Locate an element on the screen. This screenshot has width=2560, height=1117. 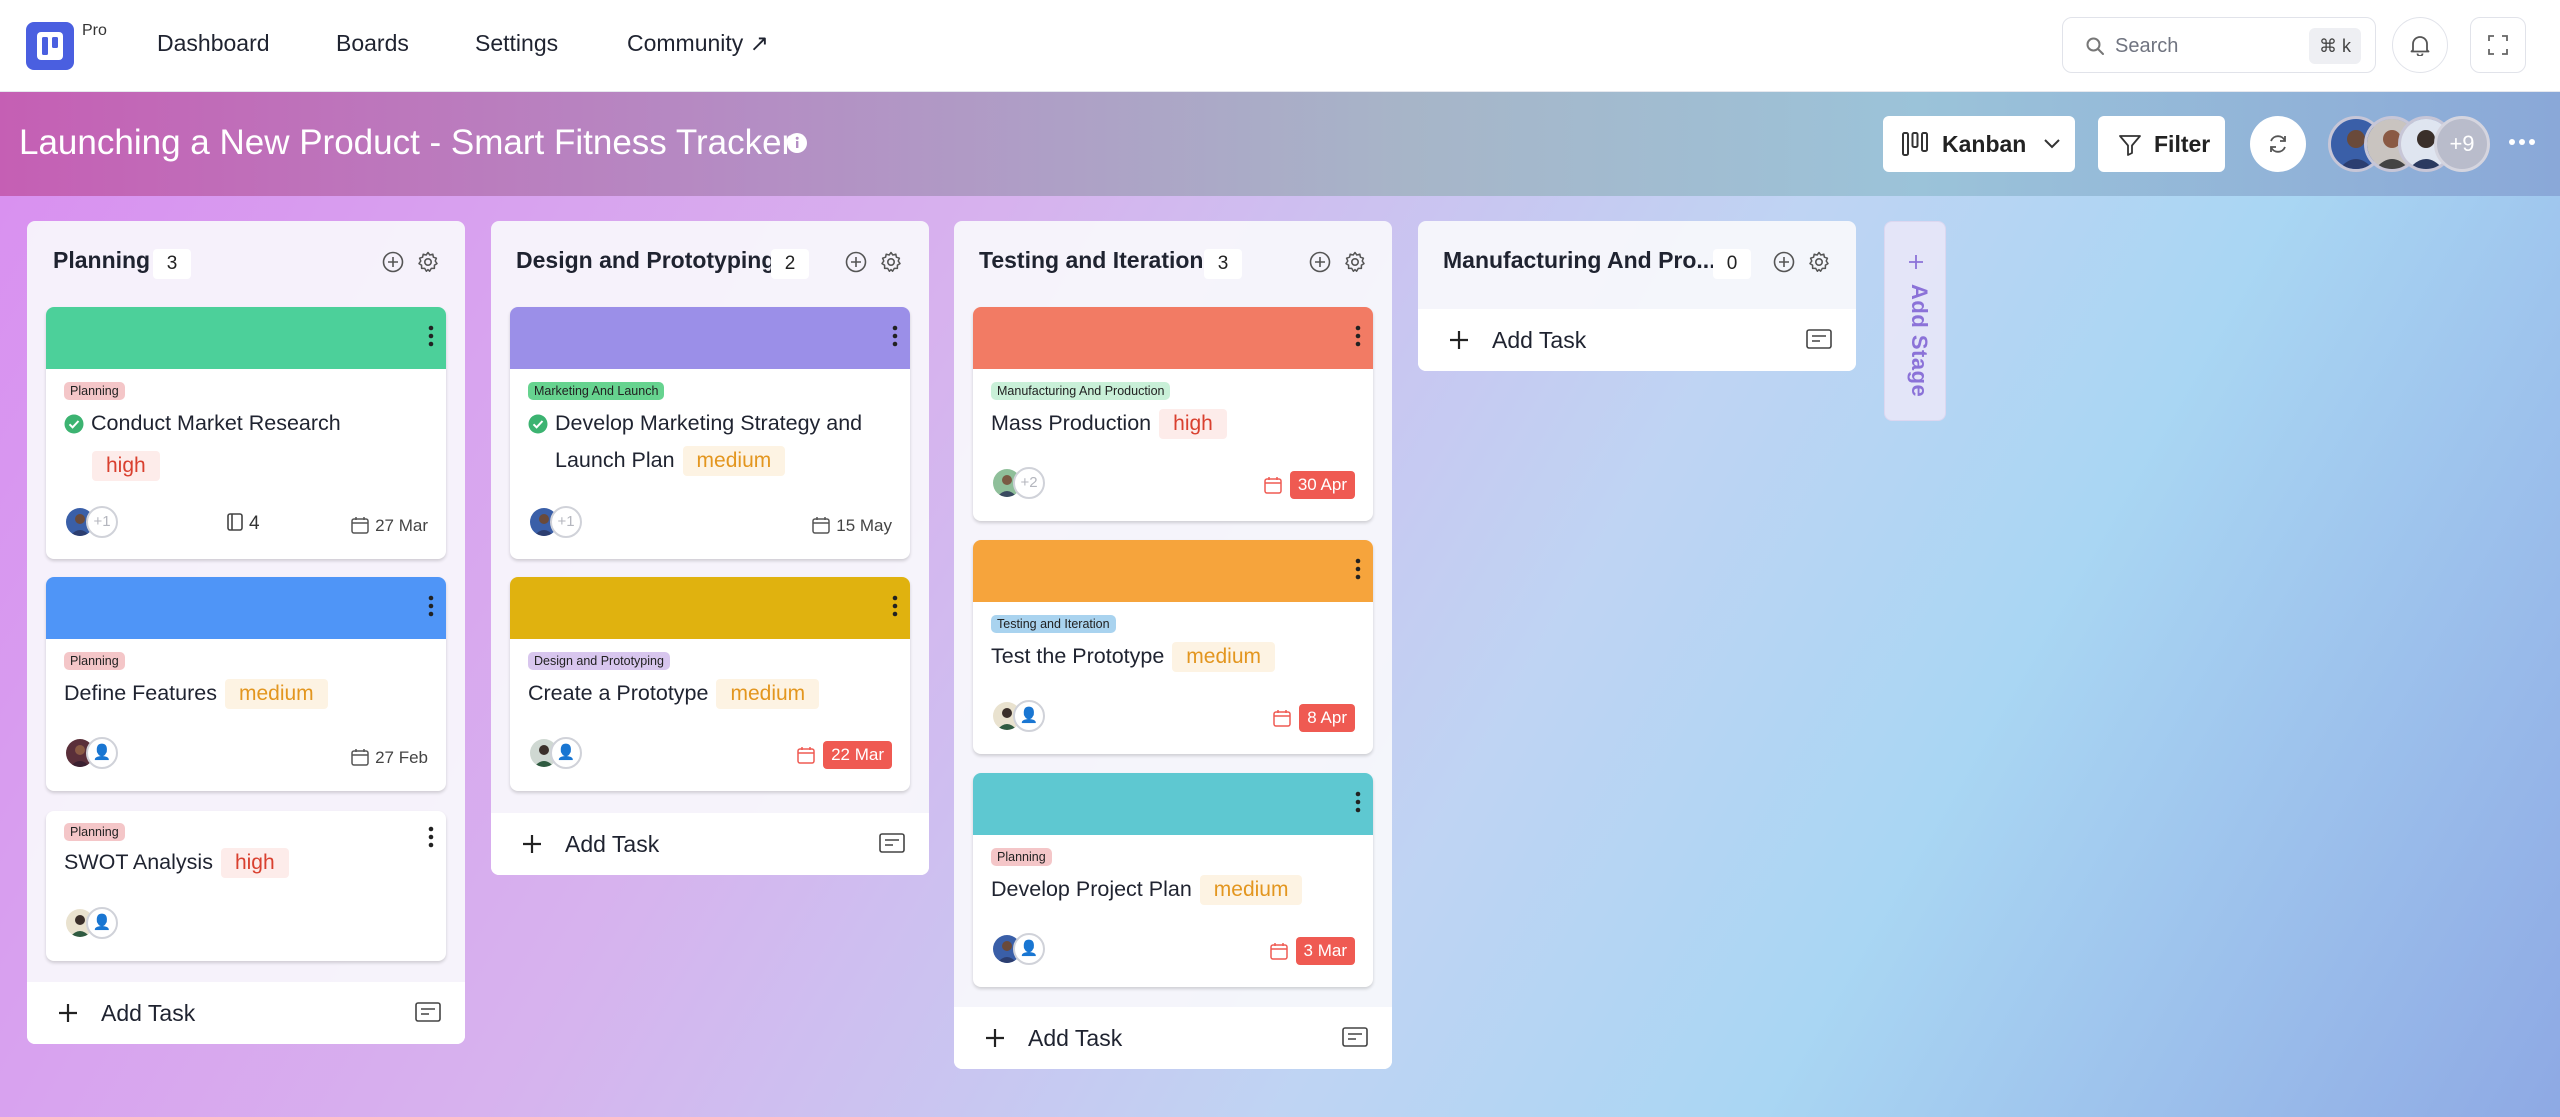
fullscreen-button is located at coordinates (2498, 45).